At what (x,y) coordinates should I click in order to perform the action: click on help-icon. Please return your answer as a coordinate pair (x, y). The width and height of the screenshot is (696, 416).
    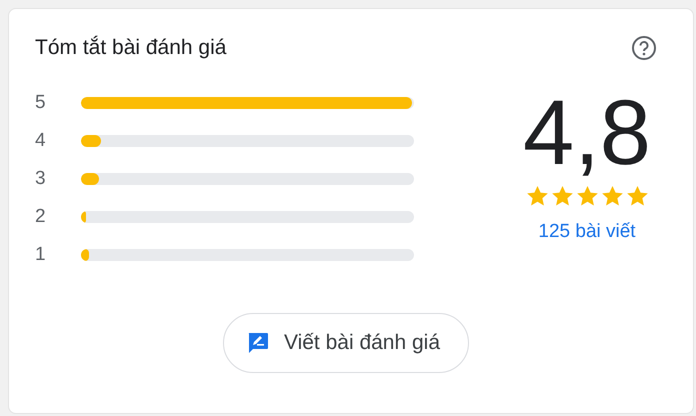
    Looking at the image, I should click on (644, 48).